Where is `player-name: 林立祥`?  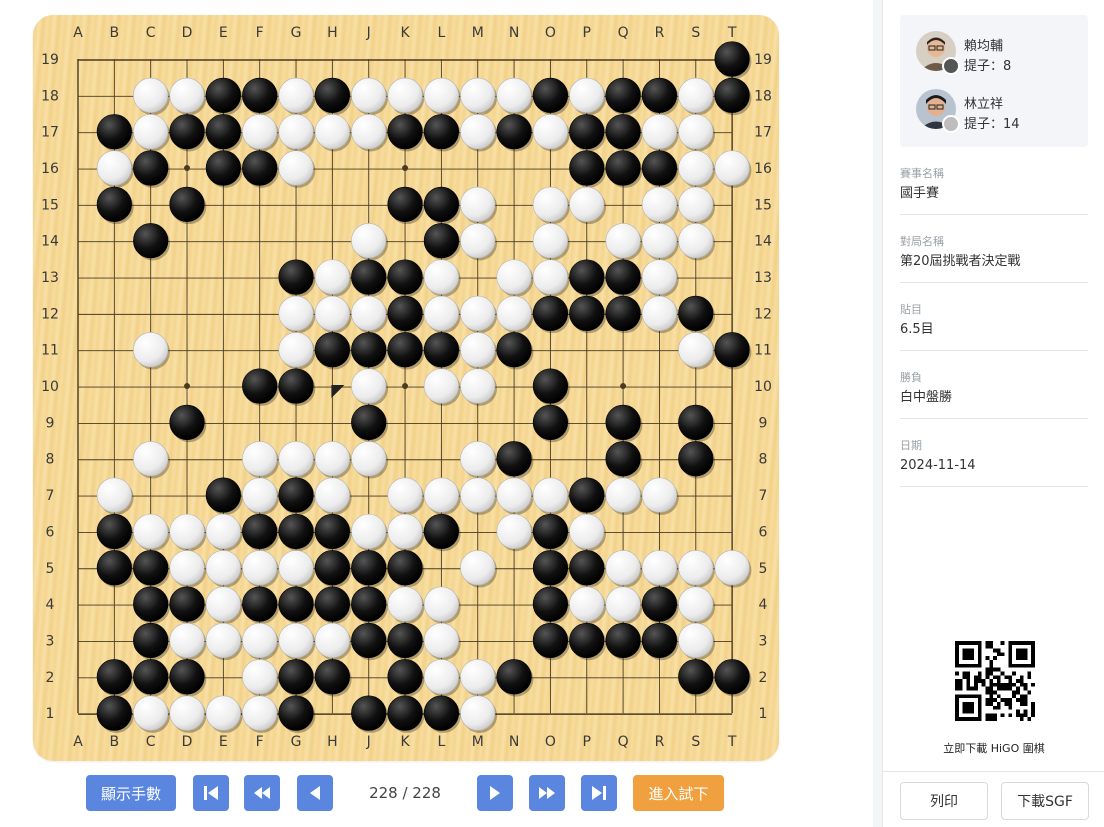 player-name: 林立祥 is located at coordinates (984, 104).